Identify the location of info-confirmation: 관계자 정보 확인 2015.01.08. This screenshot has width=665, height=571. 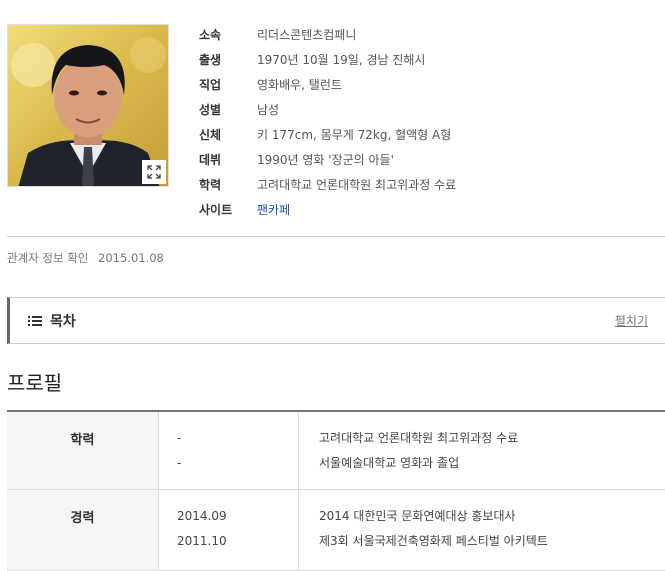
(85, 258).